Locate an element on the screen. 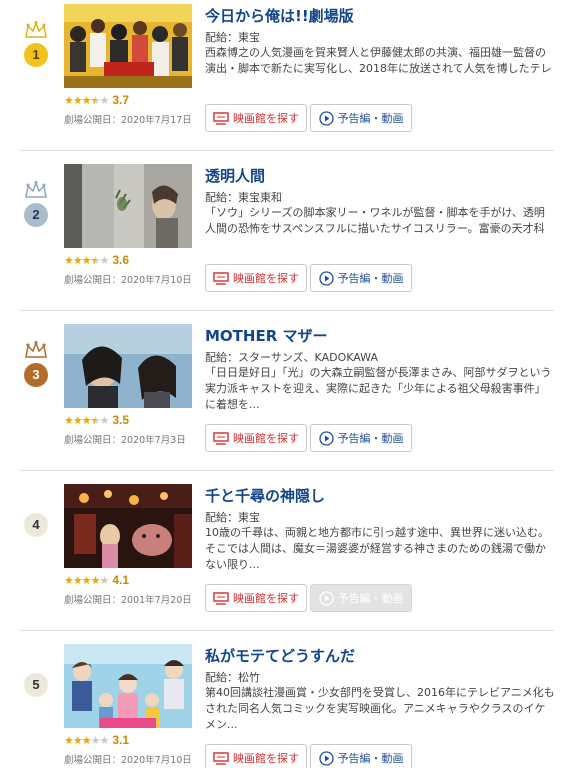 Image resolution: width=568 pixels, height=768 pixels. rating-score: 3.1 is located at coordinates (121, 740).